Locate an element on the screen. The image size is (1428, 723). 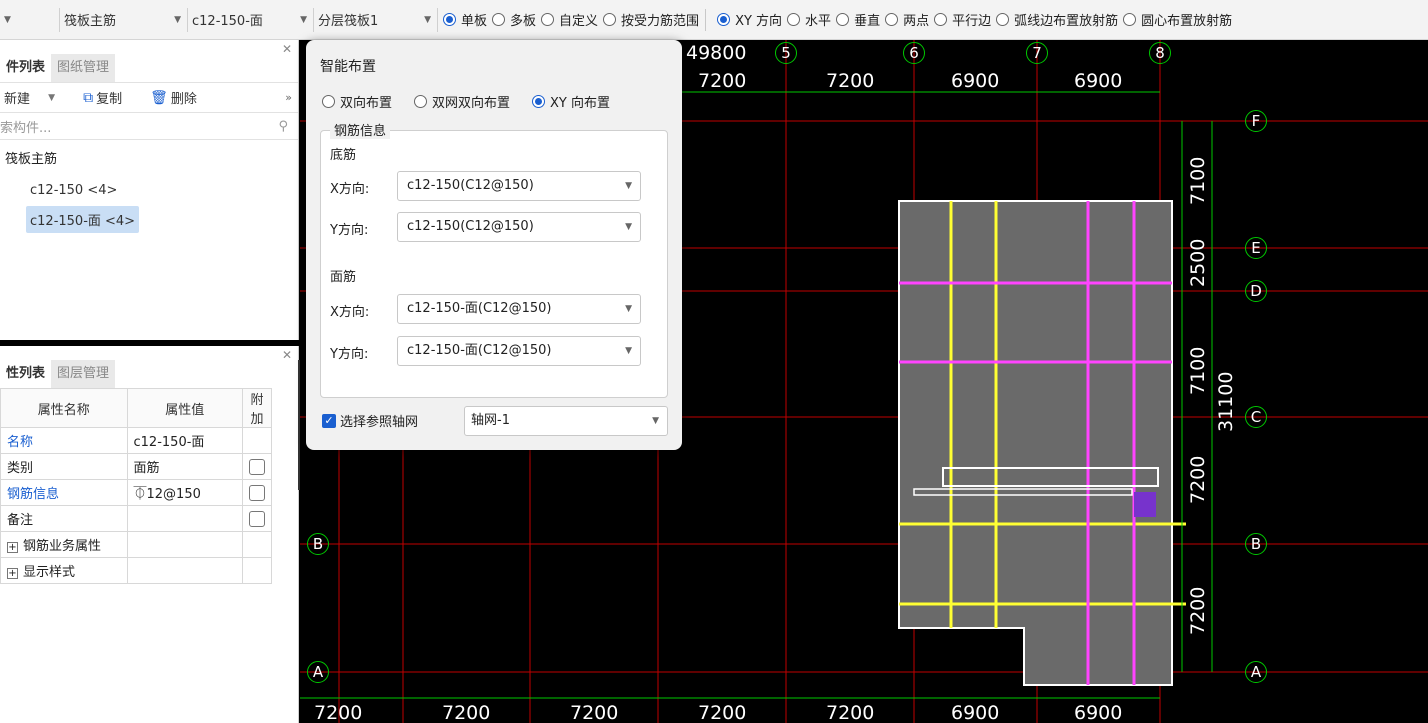
bottom-x-select: c12-150(C12@150) ▼ is located at coordinates (519, 186).